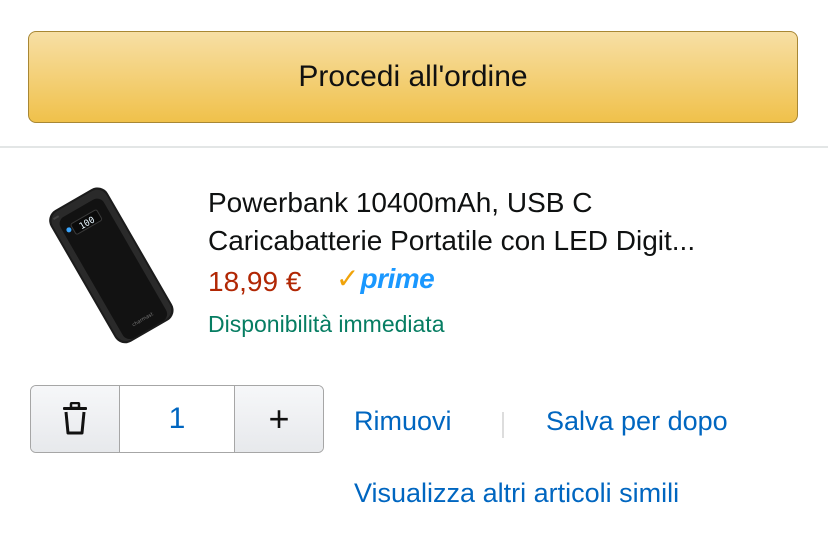 This screenshot has width=828, height=547. I want to click on product-price: 18,99 €, so click(255, 281).